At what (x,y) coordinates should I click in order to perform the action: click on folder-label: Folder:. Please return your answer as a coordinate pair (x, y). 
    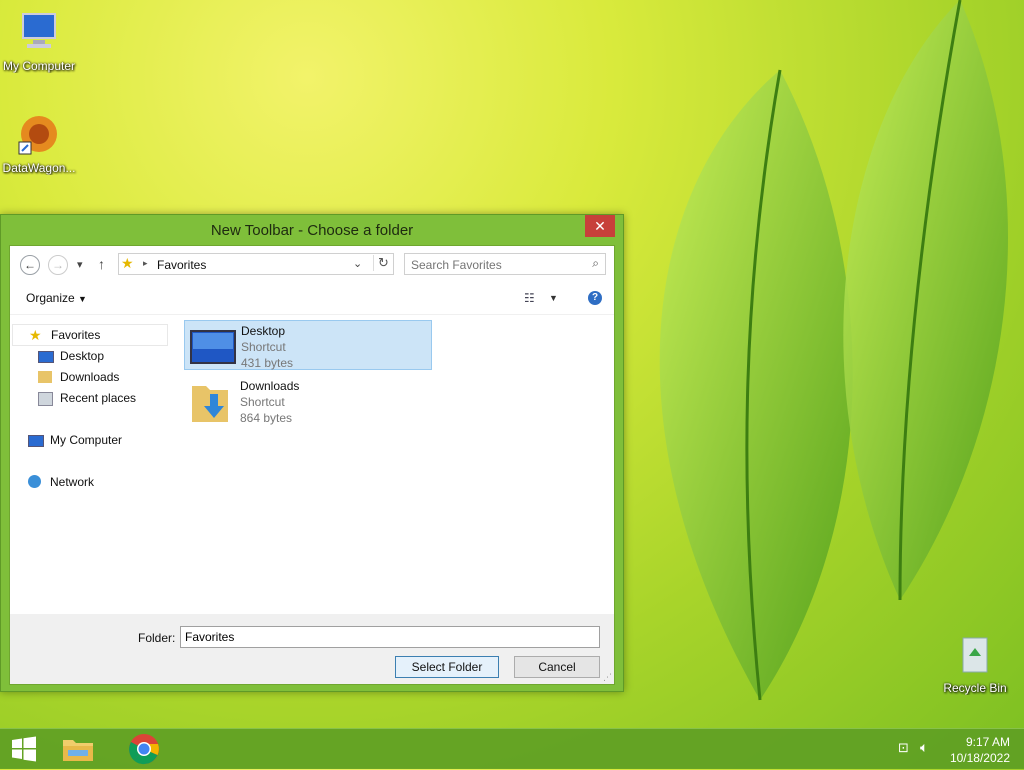
    Looking at the image, I should click on (157, 638).